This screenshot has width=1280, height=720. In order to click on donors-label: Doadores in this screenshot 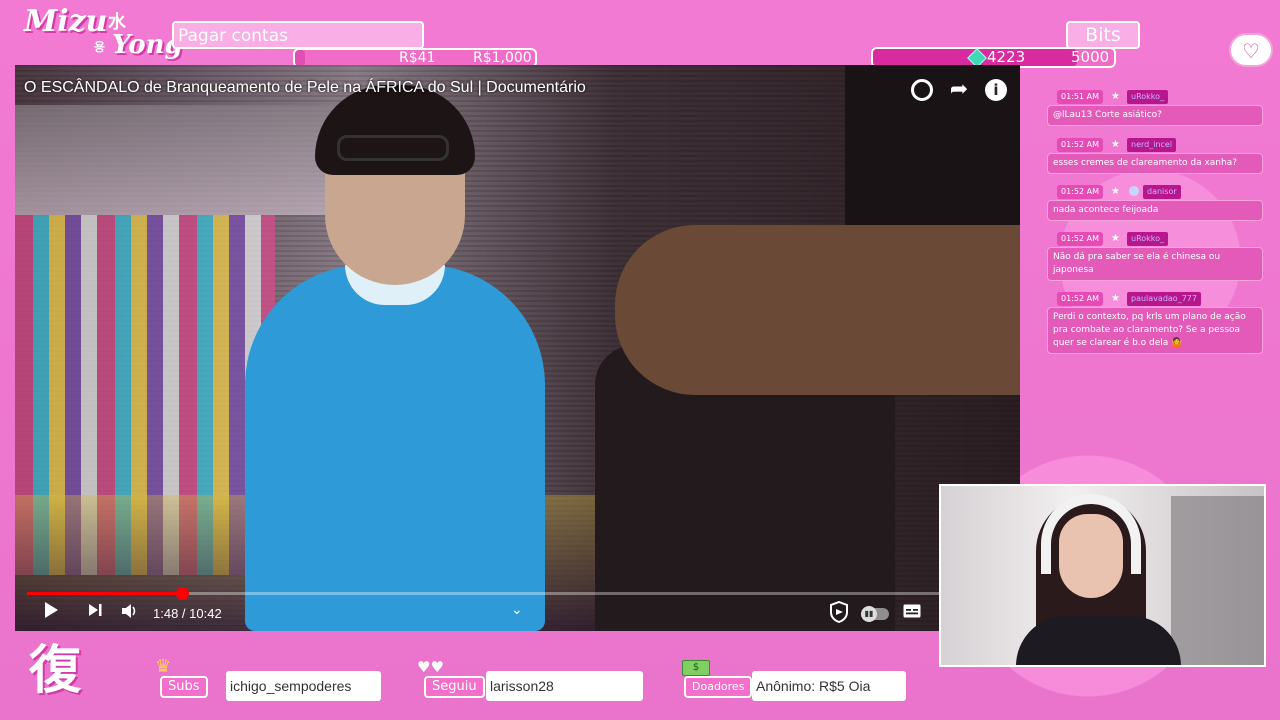, I will do `click(718, 687)`.